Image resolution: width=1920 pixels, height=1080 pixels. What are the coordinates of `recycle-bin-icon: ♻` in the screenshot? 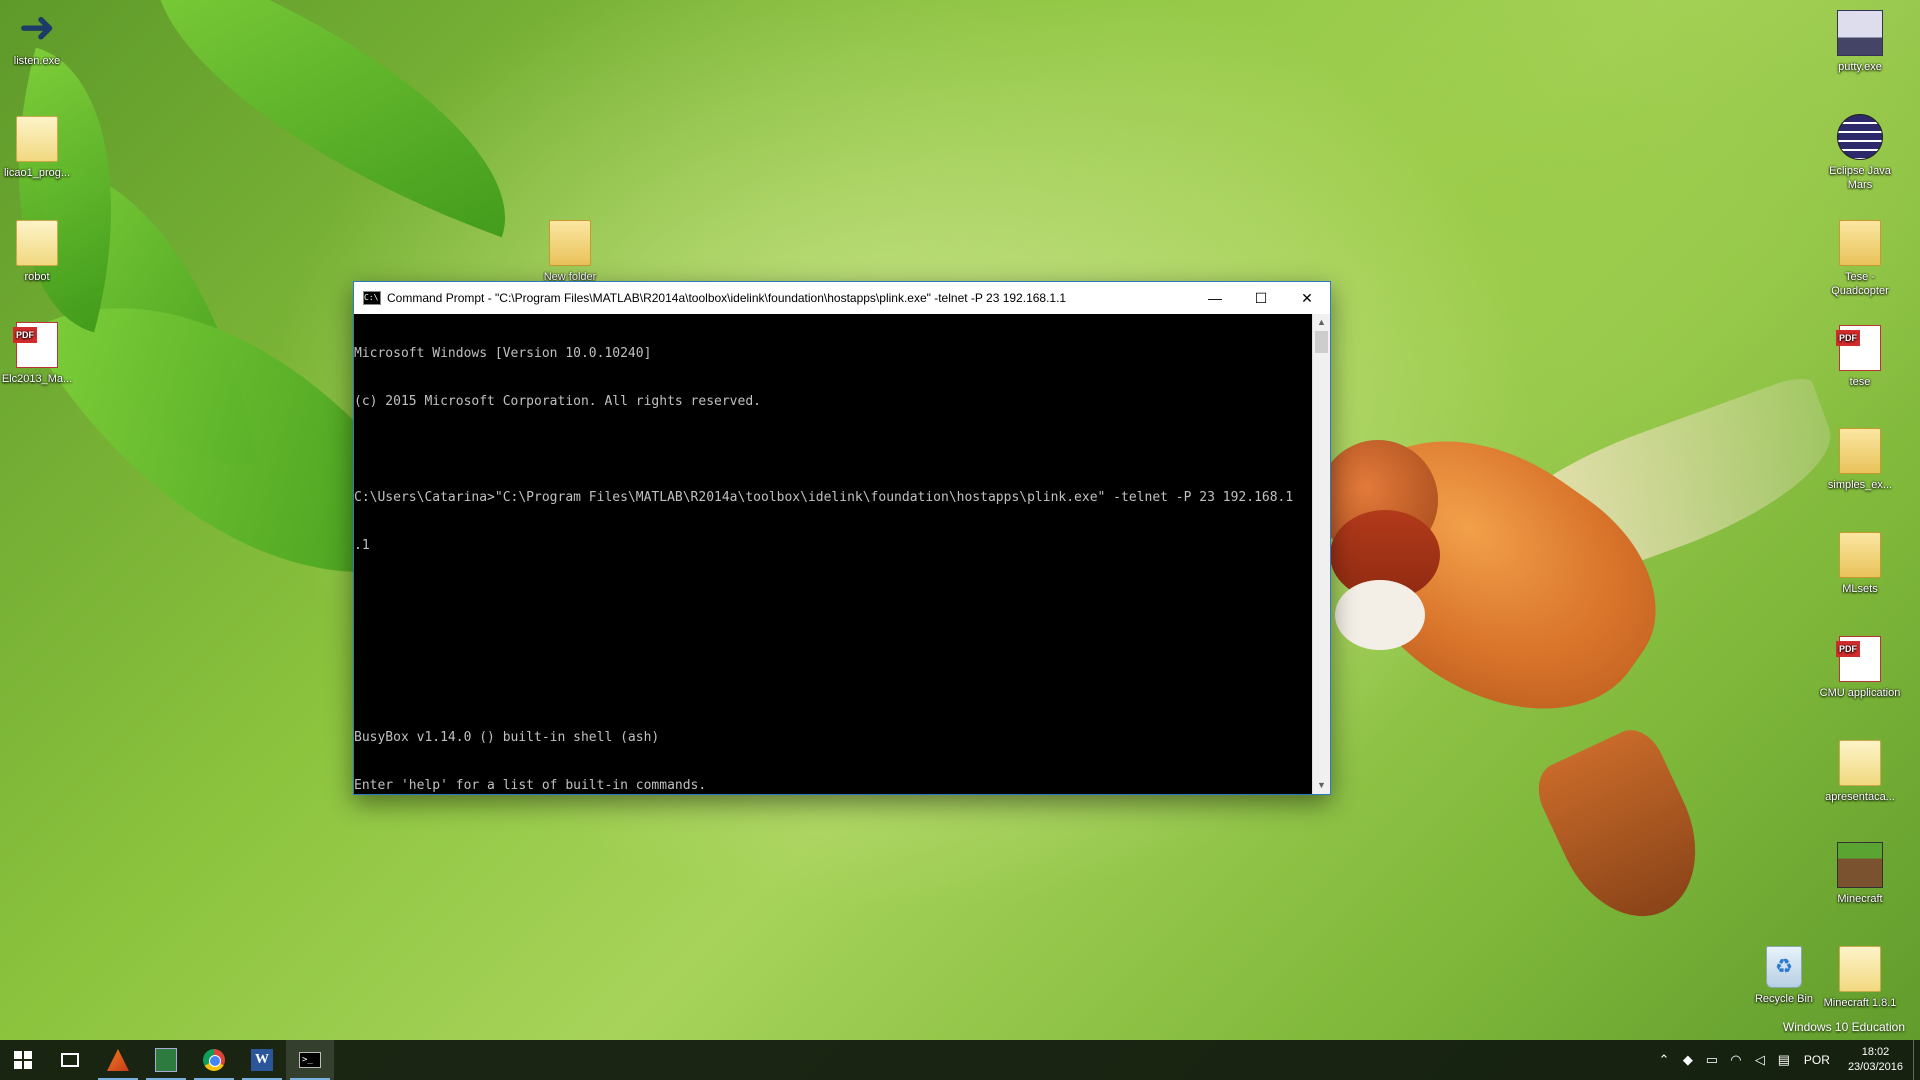 It's located at (1784, 967).